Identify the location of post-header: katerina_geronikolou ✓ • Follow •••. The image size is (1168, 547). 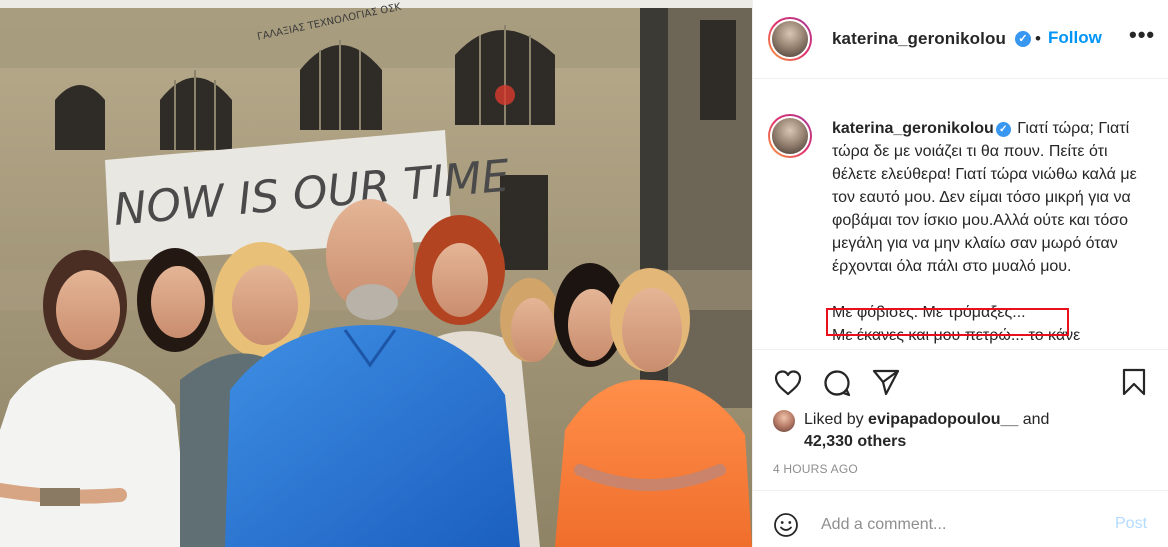
(960, 39).